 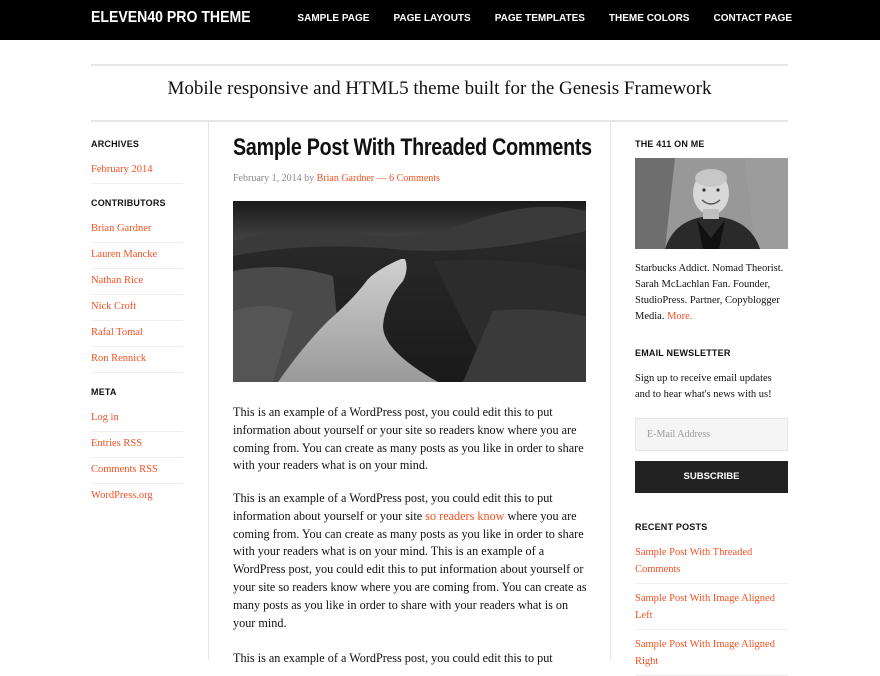 I want to click on list-item: Rafal Tomal, so click(x=137, y=334).